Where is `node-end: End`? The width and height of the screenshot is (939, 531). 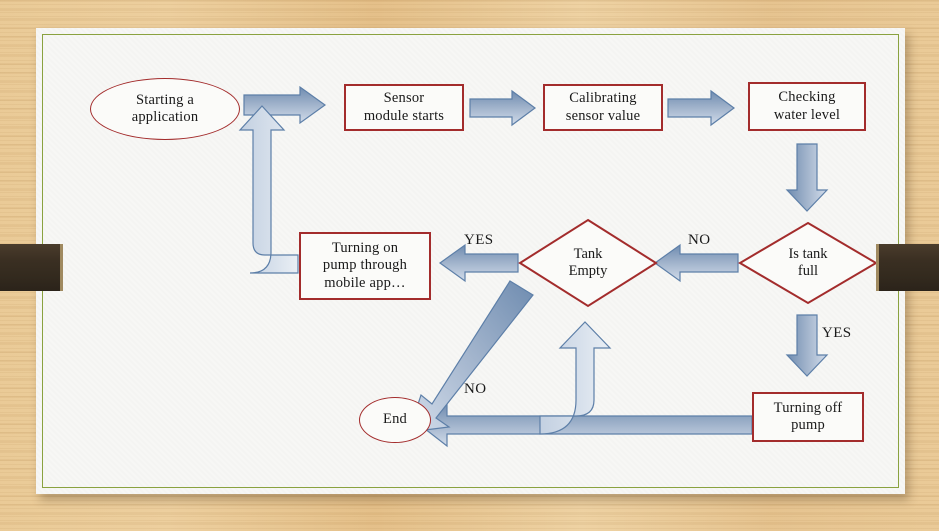 node-end: End is located at coordinates (395, 420).